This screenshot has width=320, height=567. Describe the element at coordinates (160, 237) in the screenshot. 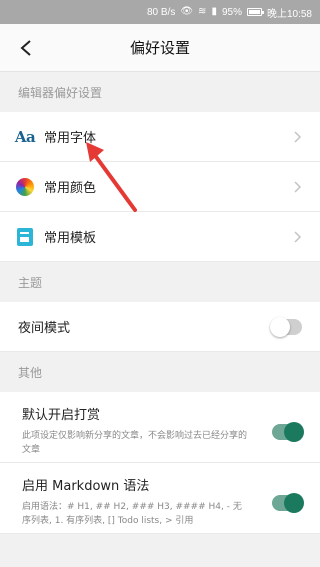

I see `common-templates-item: 常用模板` at that location.